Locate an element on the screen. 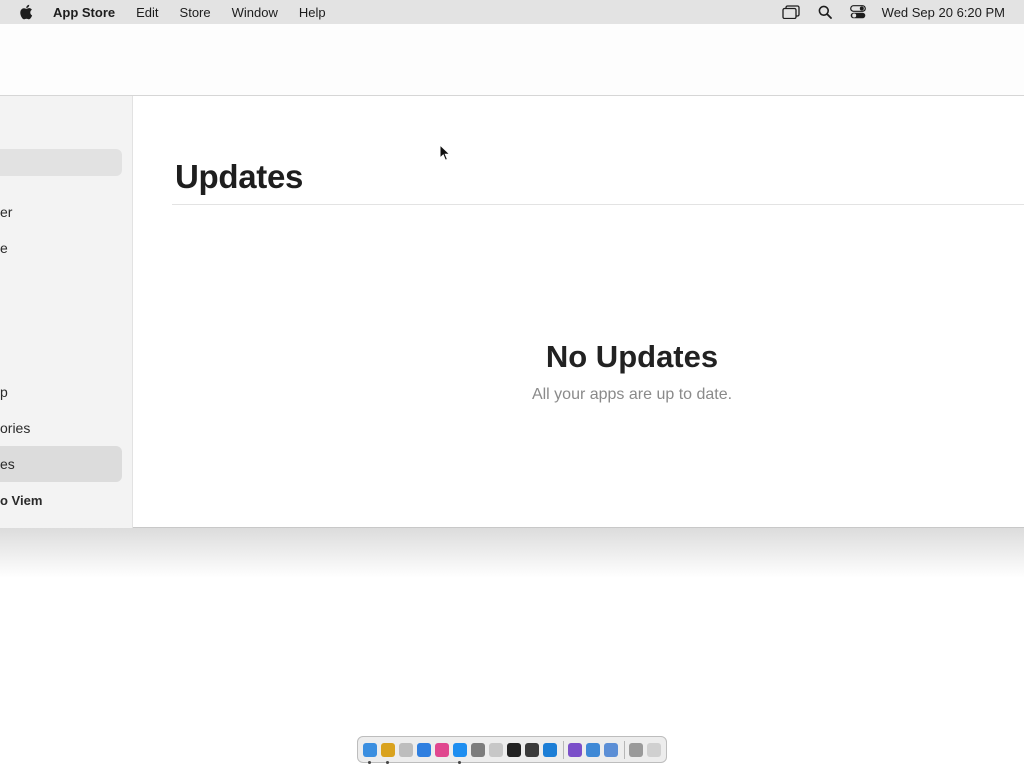 This screenshot has height=768, width=1024. terminal-icon is located at coordinates (514, 749).